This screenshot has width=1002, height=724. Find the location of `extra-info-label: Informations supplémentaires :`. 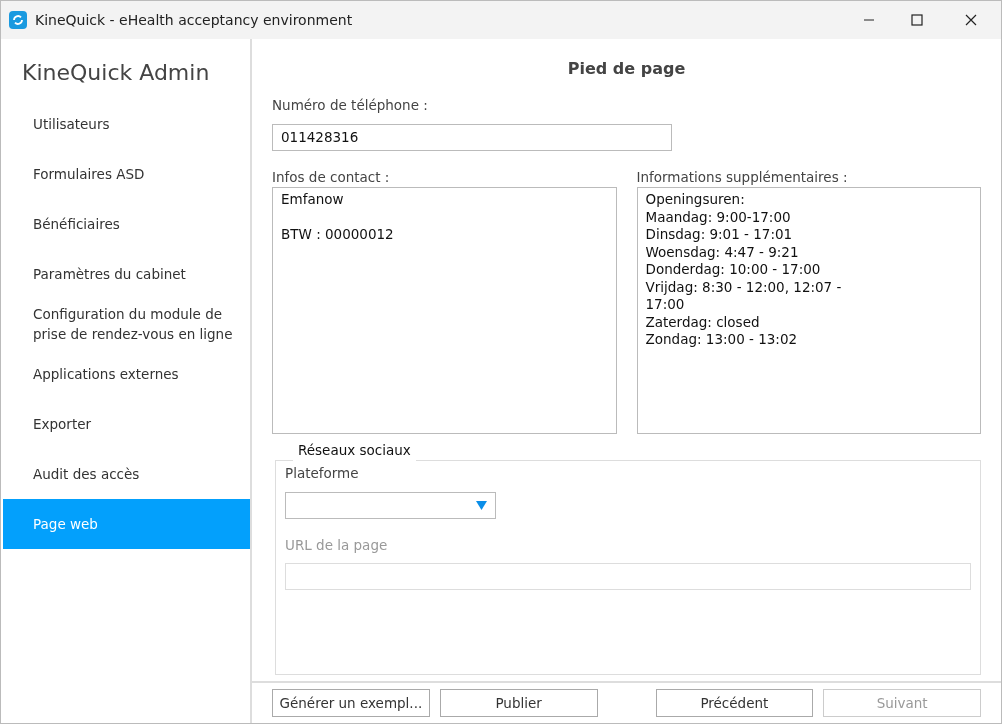

extra-info-label: Informations supplémentaires : is located at coordinates (742, 176).